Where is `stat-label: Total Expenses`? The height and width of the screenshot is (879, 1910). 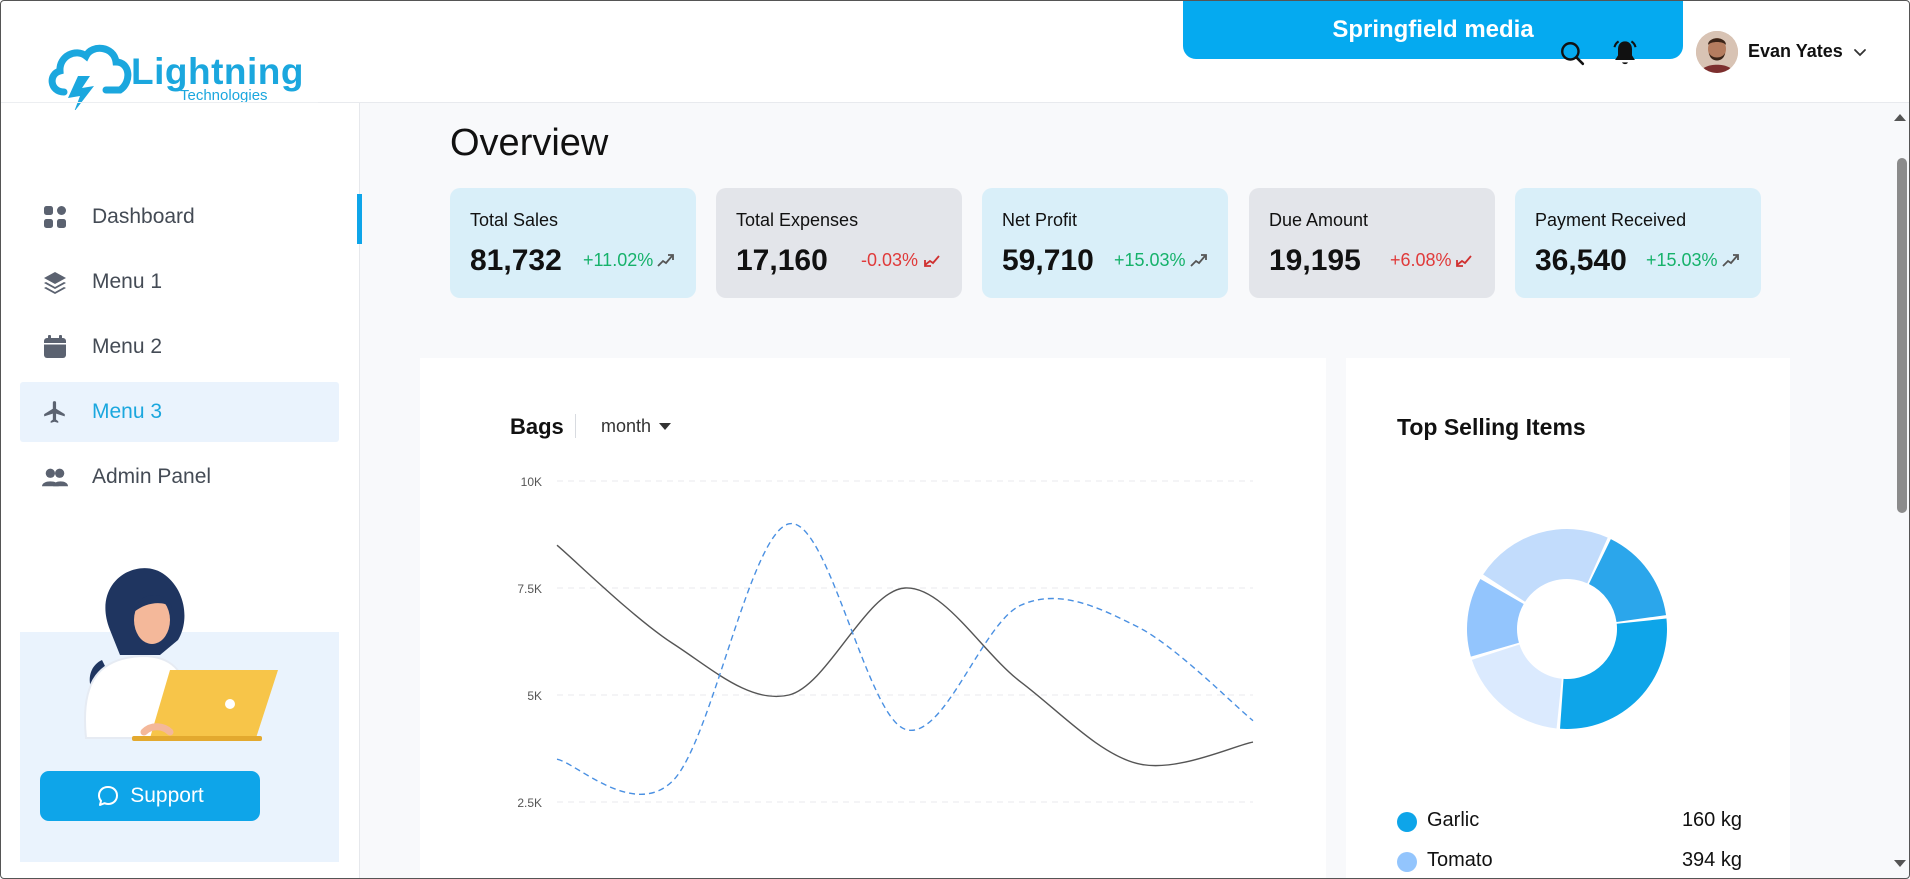
stat-label: Total Expenses is located at coordinates (797, 220).